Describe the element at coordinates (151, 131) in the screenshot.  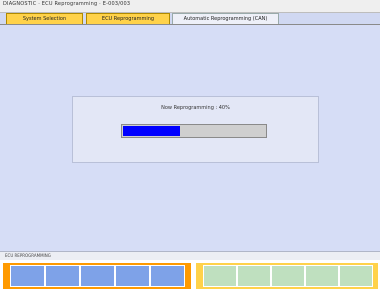
I see `progress-fill` at that location.